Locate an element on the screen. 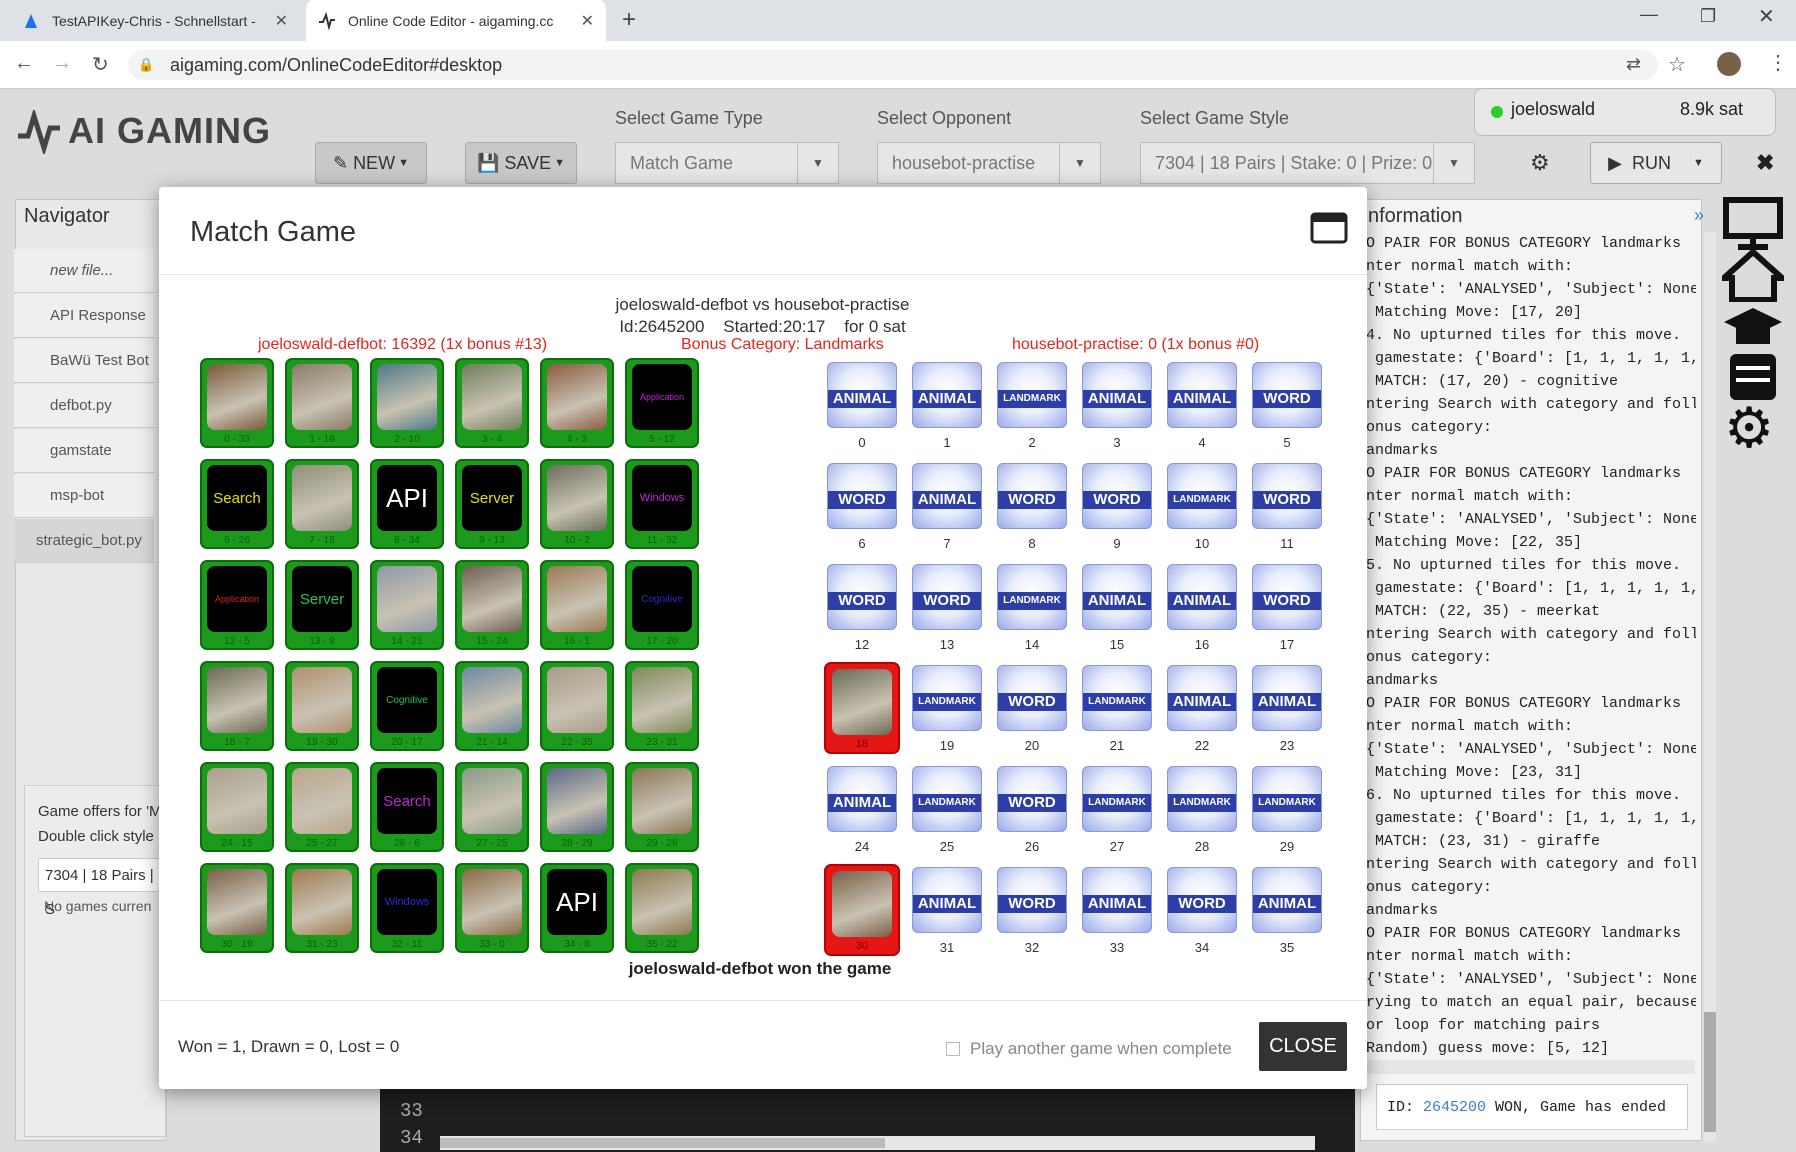 This screenshot has height=1152, width=1796. left-tile: 1 - 16 is located at coordinates (322, 403).